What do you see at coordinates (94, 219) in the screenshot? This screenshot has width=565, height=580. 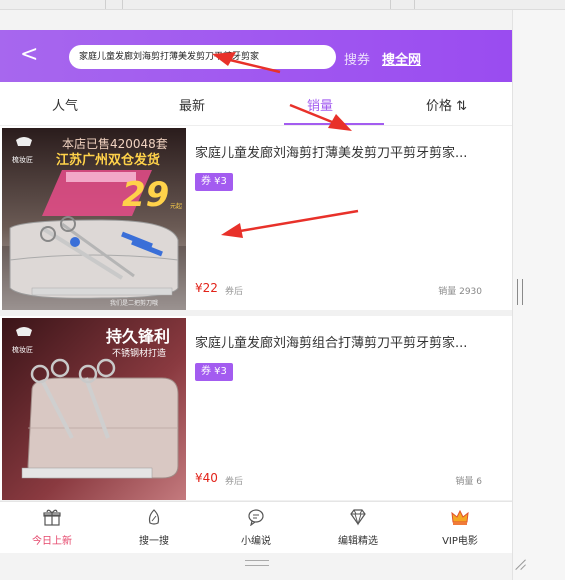 I see `product-image: 梳妆匠 本店已售420048套 江苏广州双仓发货 29 元起 我们是二把剪刀哦` at bounding box center [94, 219].